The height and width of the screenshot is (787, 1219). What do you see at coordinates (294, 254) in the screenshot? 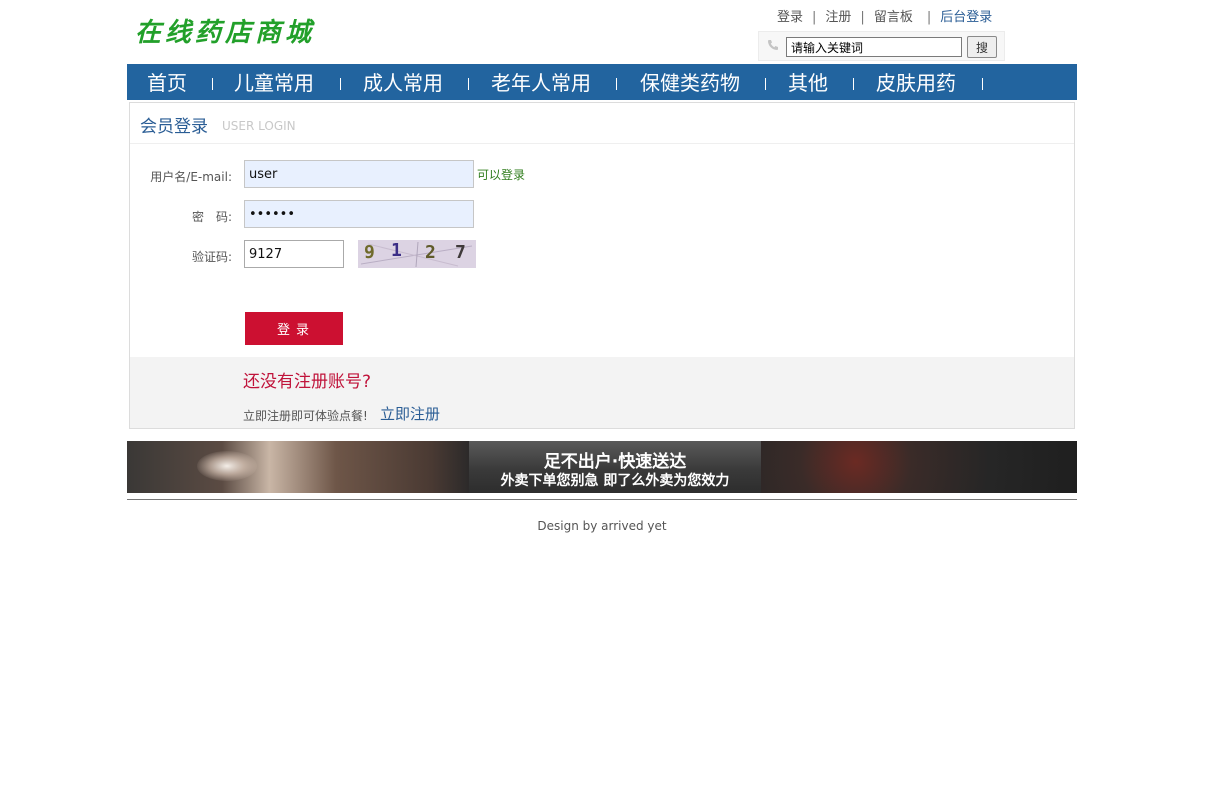
I see `captcha-input` at bounding box center [294, 254].